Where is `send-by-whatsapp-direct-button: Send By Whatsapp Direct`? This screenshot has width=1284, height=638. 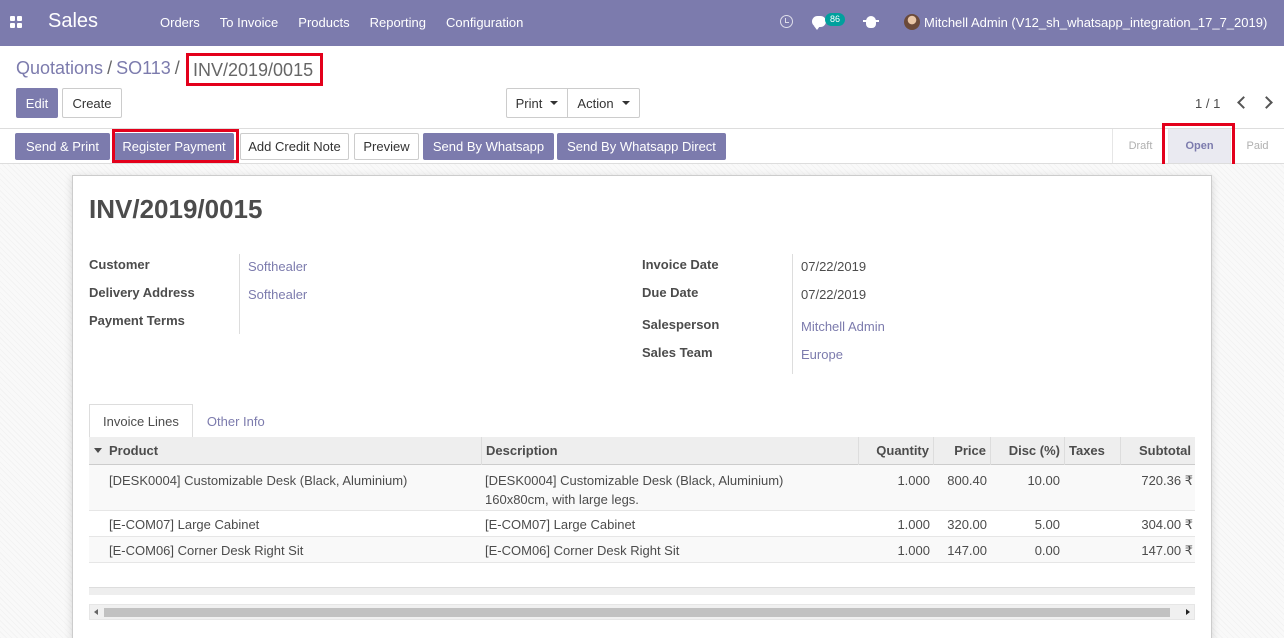 send-by-whatsapp-direct-button: Send By Whatsapp Direct is located at coordinates (641, 146).